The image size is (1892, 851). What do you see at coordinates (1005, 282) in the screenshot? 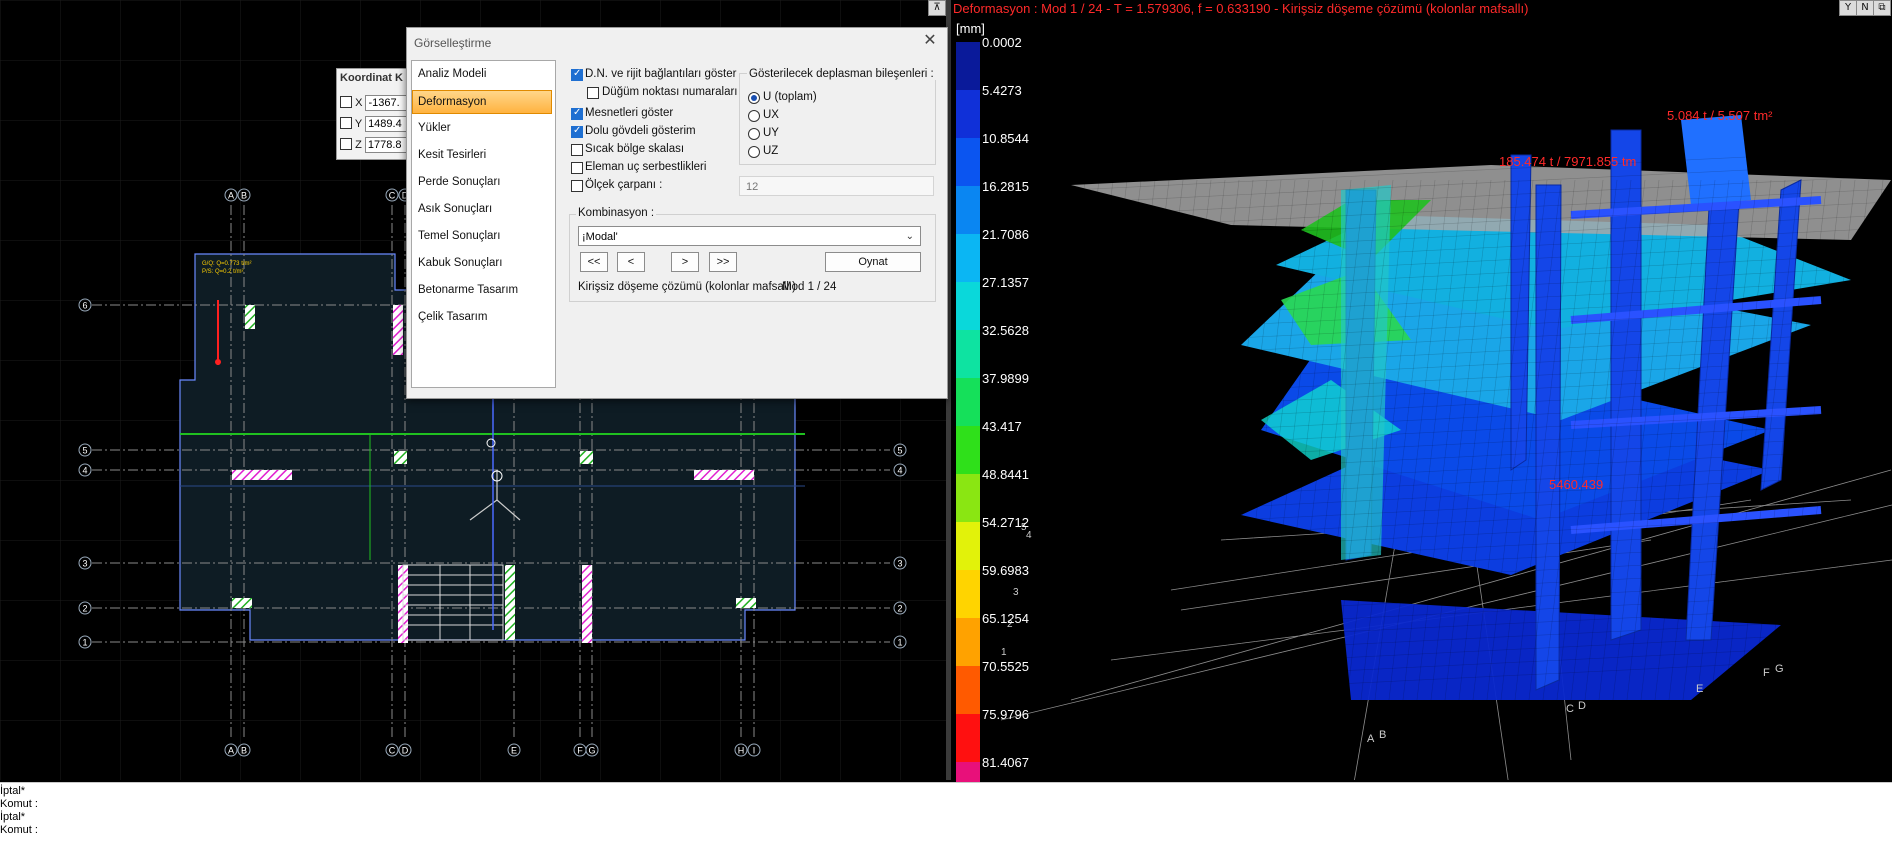
I see `legend-value: 27.1357` at bounding box center [1005, 282].